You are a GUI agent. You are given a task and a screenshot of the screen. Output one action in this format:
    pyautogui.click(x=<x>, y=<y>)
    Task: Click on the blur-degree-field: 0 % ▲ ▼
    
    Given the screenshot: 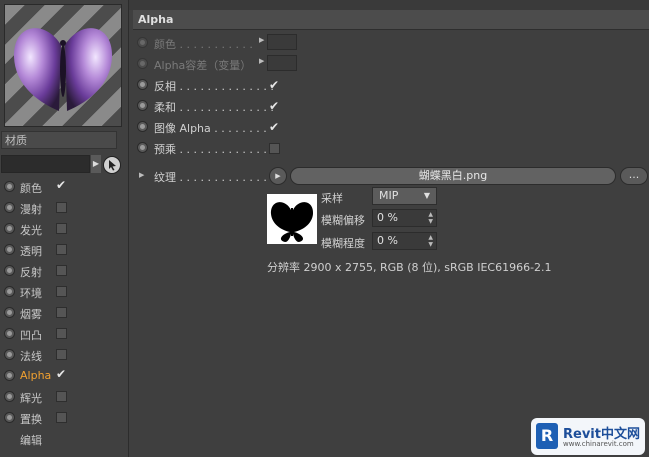 What is the action you would take?
    pyautogui.click(x=404, y=241)
    